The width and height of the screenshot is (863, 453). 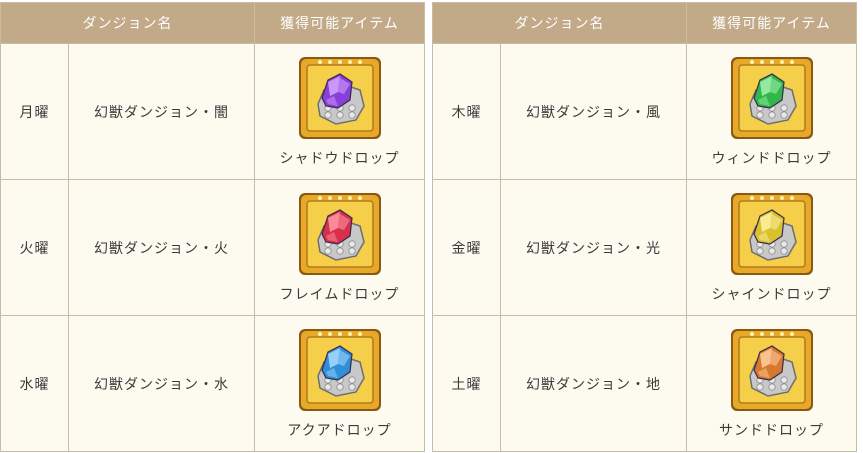 I want to click on item-cell: シャドウドロップ, so click(x=339, y=111).